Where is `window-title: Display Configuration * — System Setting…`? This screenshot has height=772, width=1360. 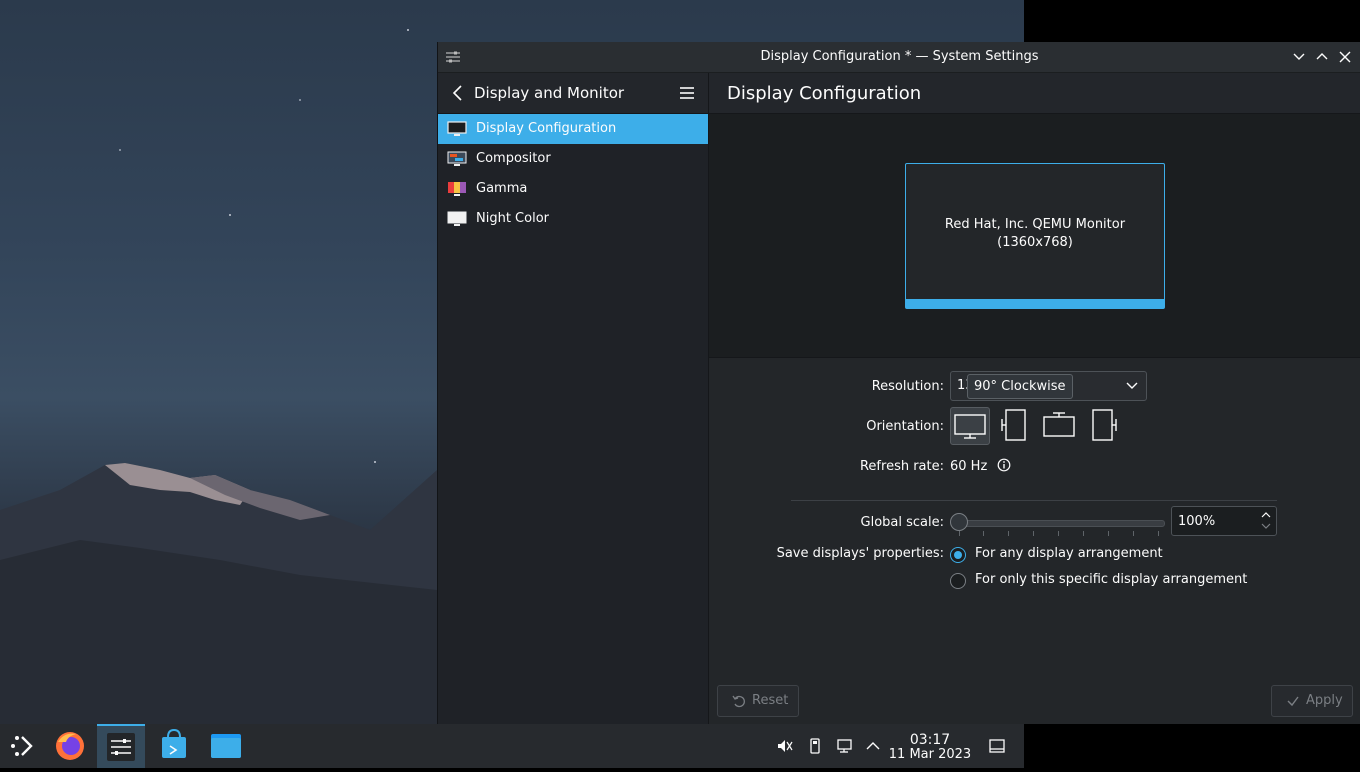 window-title: Display Configuration * — System Setting… is located at coordinates (899, 56).